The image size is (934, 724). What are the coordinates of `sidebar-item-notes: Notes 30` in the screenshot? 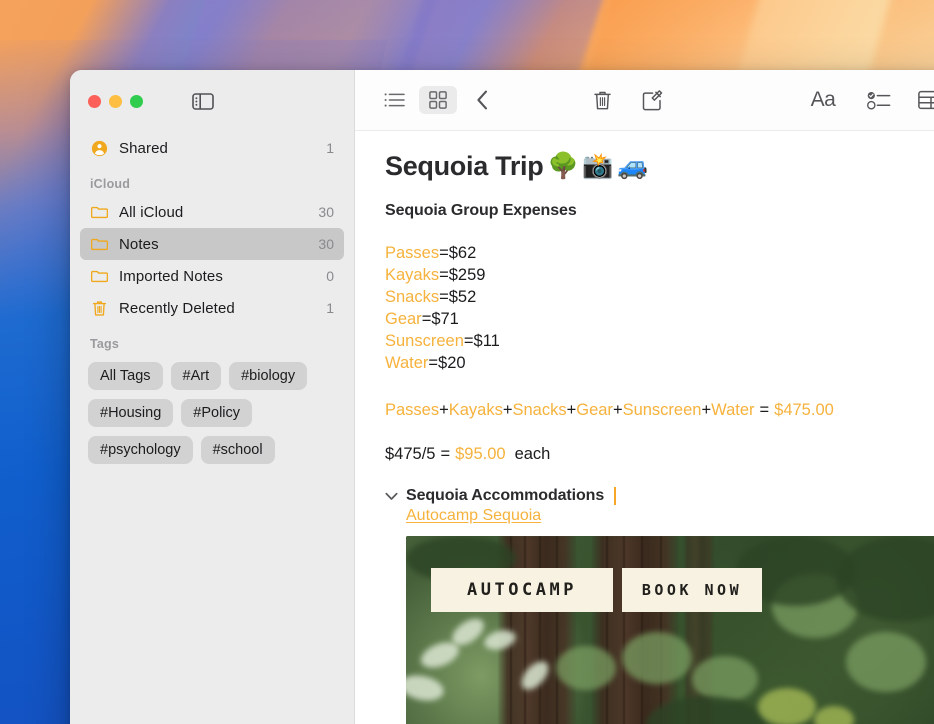 It's located at (212, 244).